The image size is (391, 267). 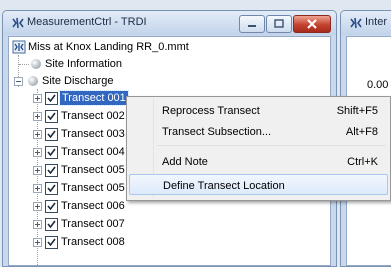 What do you see at coordinates (93, 116) in the screenshot?
I see `transect-label: Transect 002` at bounding box center [93, 116].